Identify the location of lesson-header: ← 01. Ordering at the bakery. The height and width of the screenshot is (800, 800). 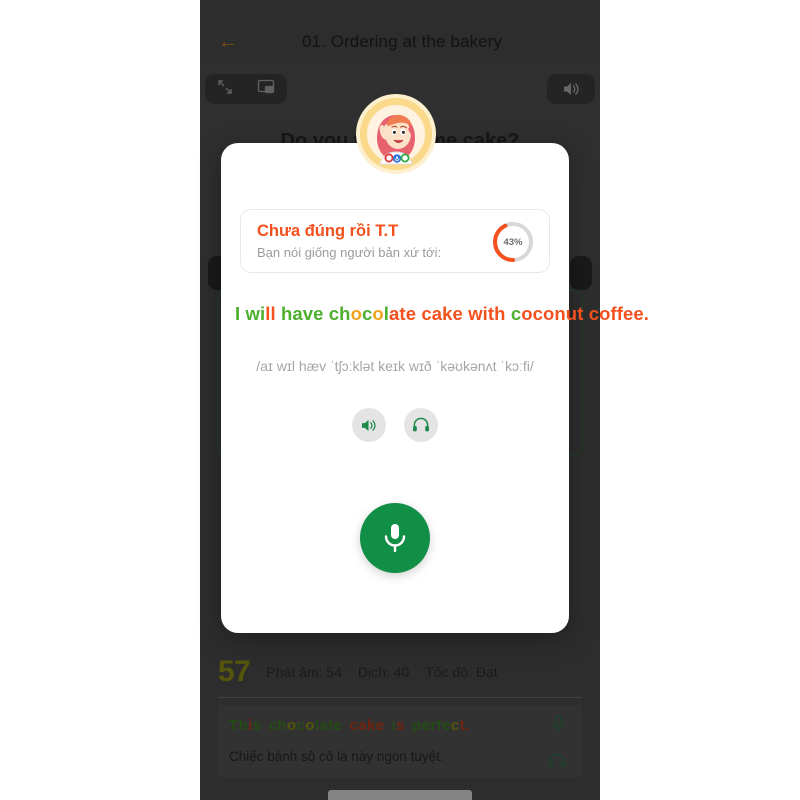
(400, 42).